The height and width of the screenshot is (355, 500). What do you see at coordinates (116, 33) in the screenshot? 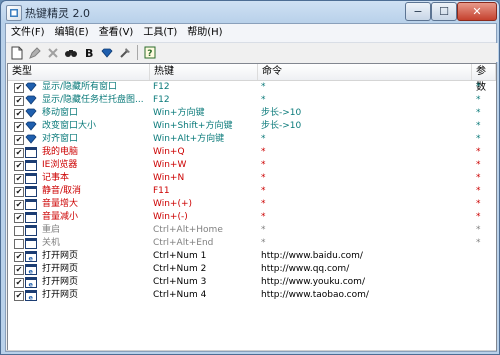
I see `menu-view: 查看(V)` at bounding box center [116, 33].